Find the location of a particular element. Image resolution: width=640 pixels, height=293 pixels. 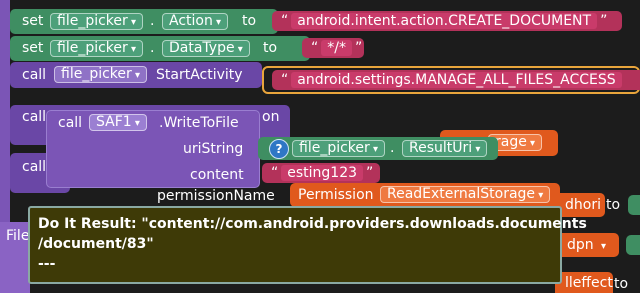

lleffect-fragment: lleffect is located at coordinates (589, 283).